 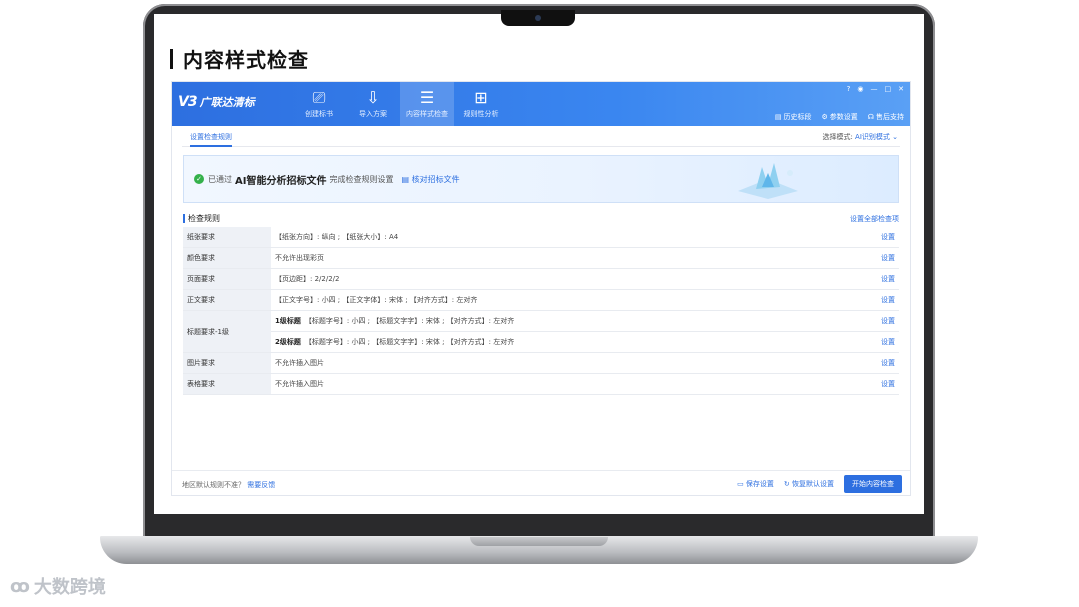 I want to click on nav-regularity-analysis: ⊞ 规则性分析, so click(x=481, y=104).